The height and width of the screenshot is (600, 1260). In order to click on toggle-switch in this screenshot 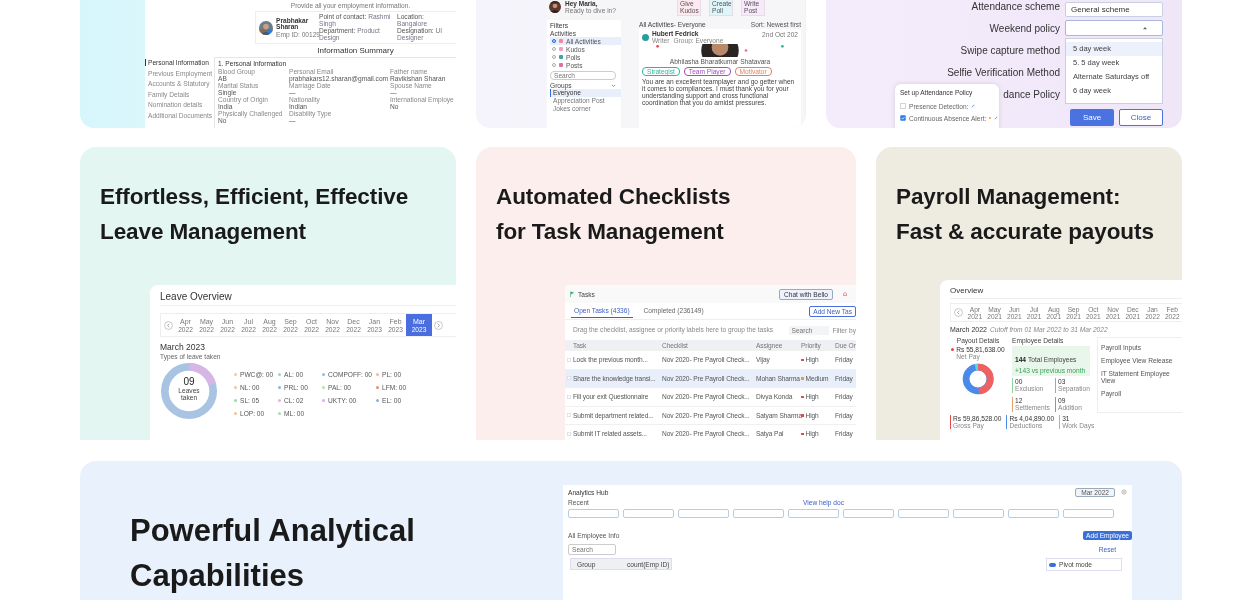, I will do `click(1052, 564)`.